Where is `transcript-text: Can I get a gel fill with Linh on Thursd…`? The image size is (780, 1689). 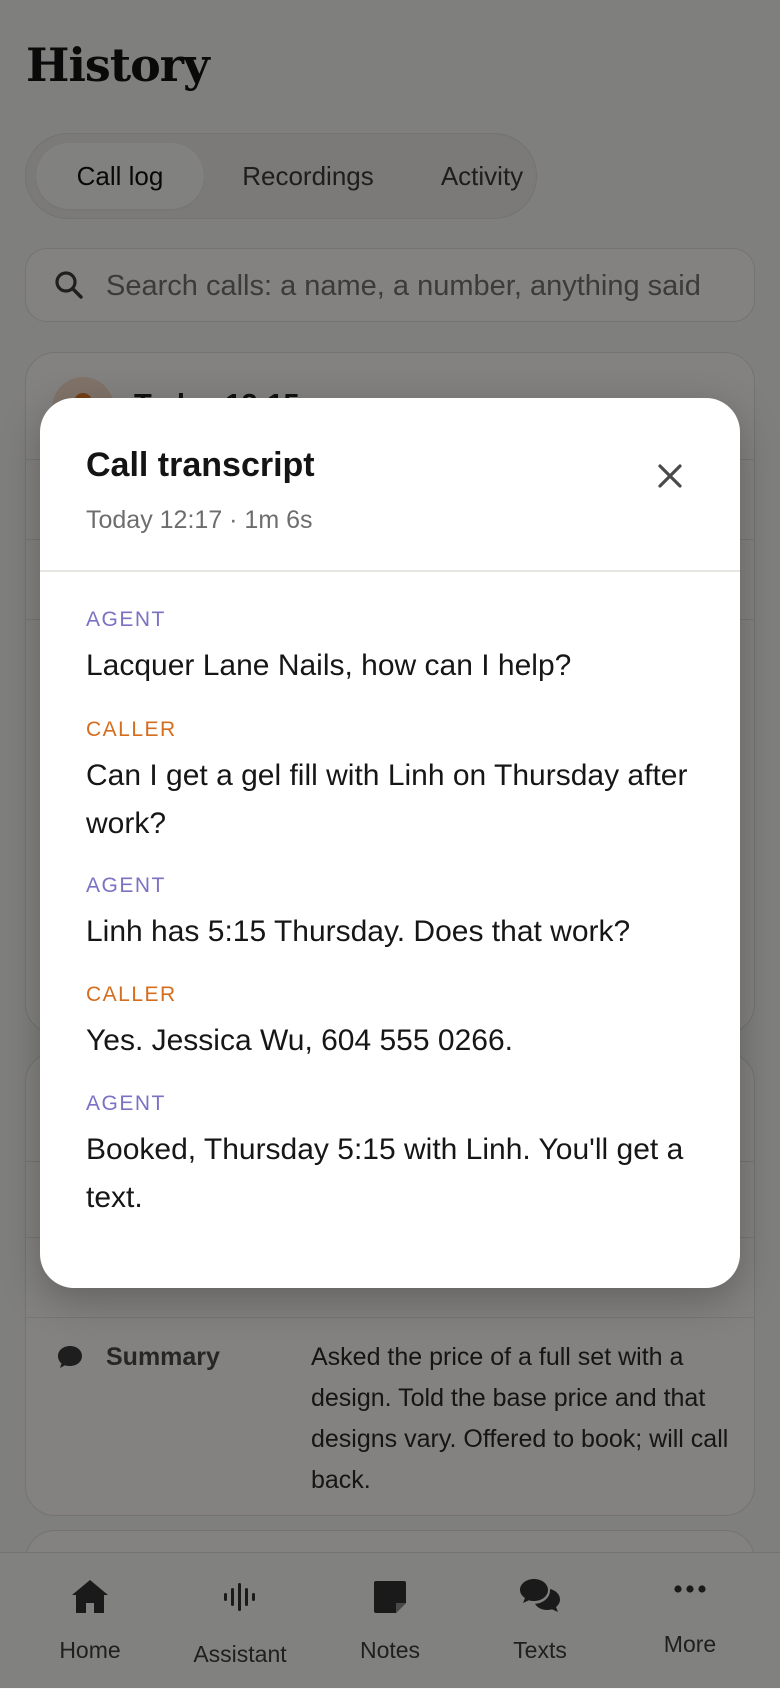
transcript-text: Can I get a gel fill with Linh on Thursd… is located at coordinates (387, 799).